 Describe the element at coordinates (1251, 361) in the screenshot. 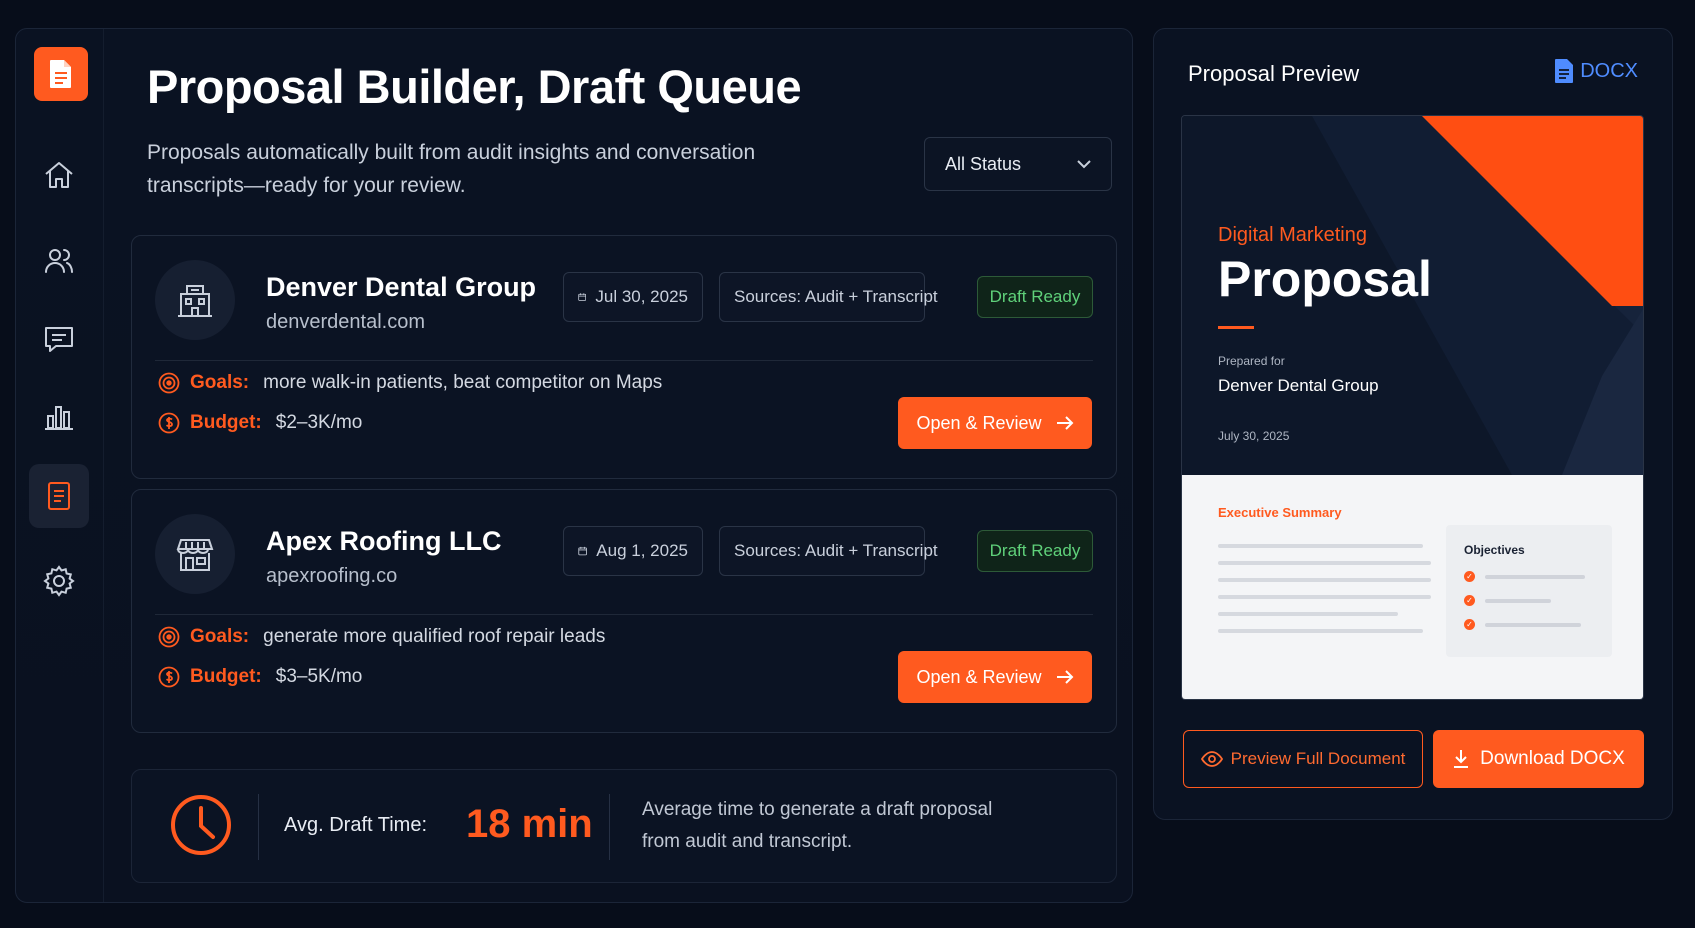

I see `prepared-for-label: Prepared for` at that location.